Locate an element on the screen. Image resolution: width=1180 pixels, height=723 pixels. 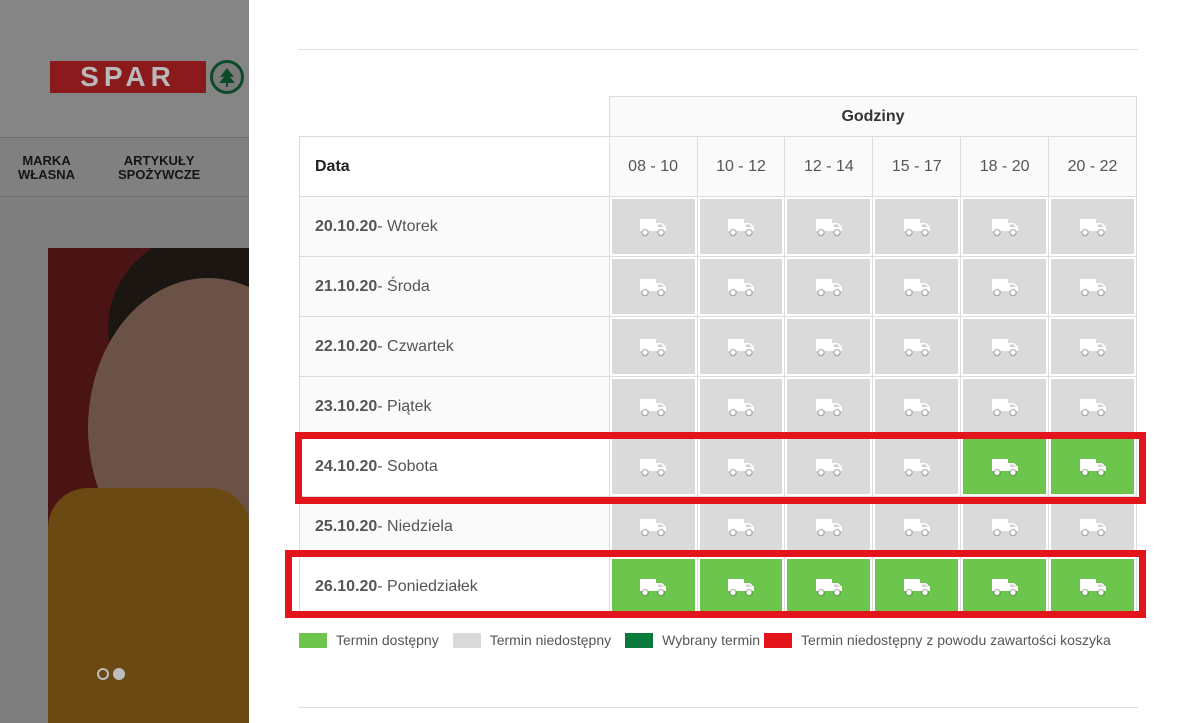
legend-label: Termin niedostępny is located at coordinates (550, 640).